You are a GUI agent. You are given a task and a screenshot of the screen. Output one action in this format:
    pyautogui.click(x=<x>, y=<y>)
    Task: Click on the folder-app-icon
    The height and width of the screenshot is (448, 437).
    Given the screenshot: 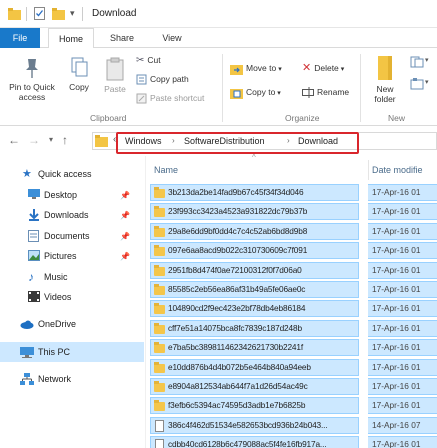 What is the action you would take?
    pyautogui.click(x=14, y=14)
    